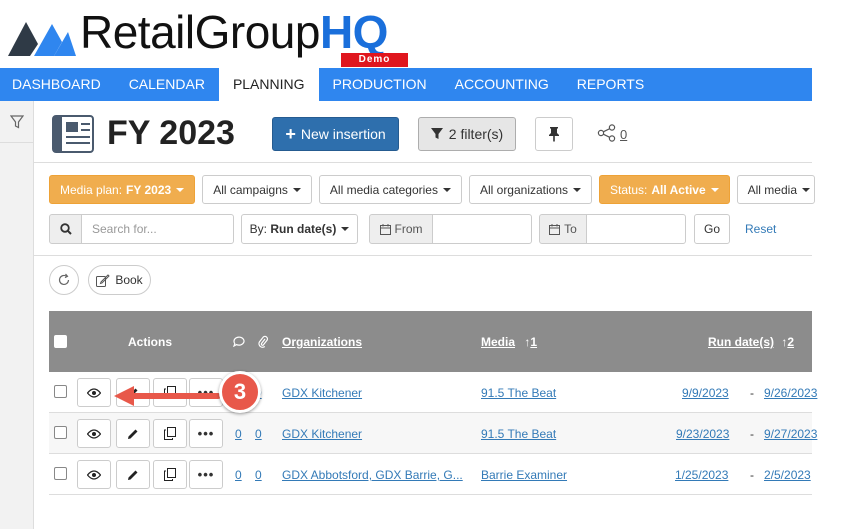 This screenshot has height=529, width=841. Describe the element at coordinates (524, 475) in the screenshot. I see `media-link: Barrie Examiner` at that location.